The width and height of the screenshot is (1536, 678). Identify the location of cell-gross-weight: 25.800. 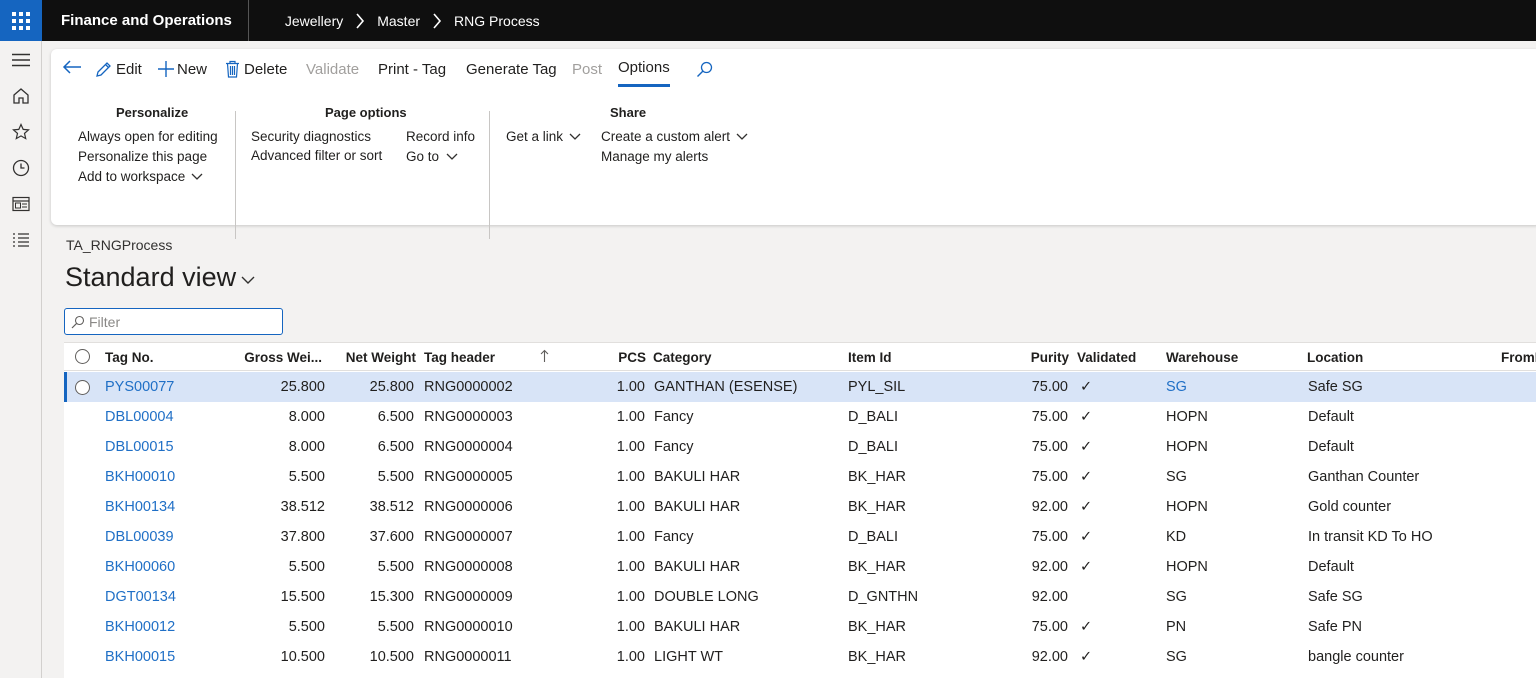
(302, 387).